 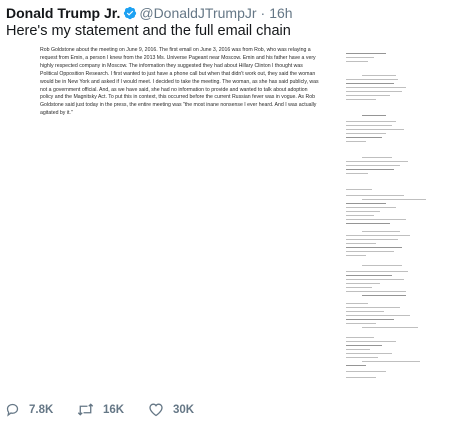 I want to click on tweet-header: Donald Trump Jr. @DonaldJTrumpJr · 16h, so click(x=149, y=14).